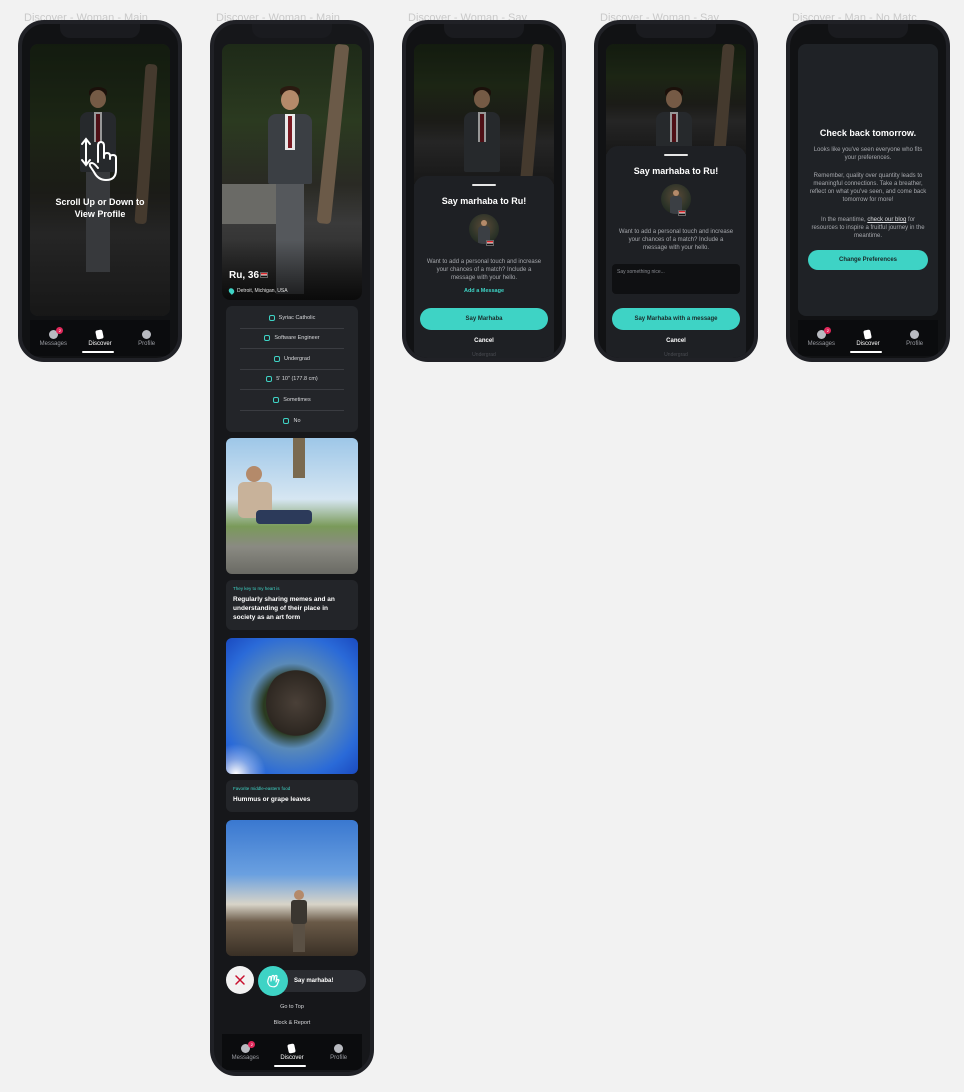  Describe the element at coordinates (299, 912) in the screenshot. I see `person-body` at that location.